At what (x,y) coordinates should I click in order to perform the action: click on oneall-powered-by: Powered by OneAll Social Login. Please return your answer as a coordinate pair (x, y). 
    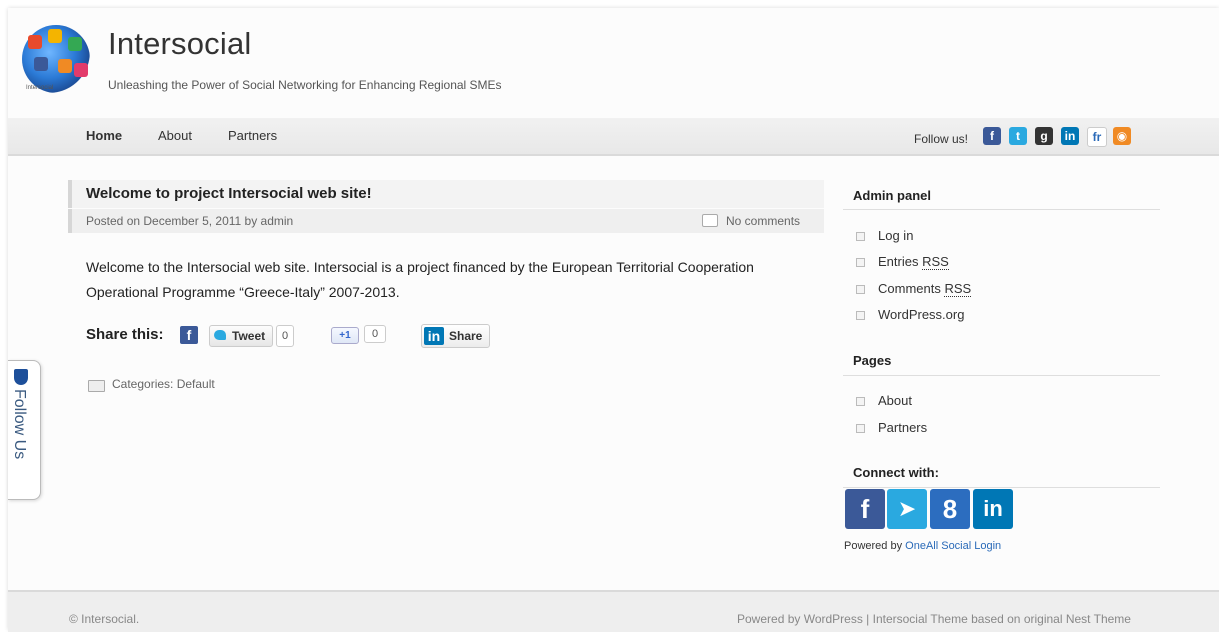
    Looking at the image, I should click on (922, 546).